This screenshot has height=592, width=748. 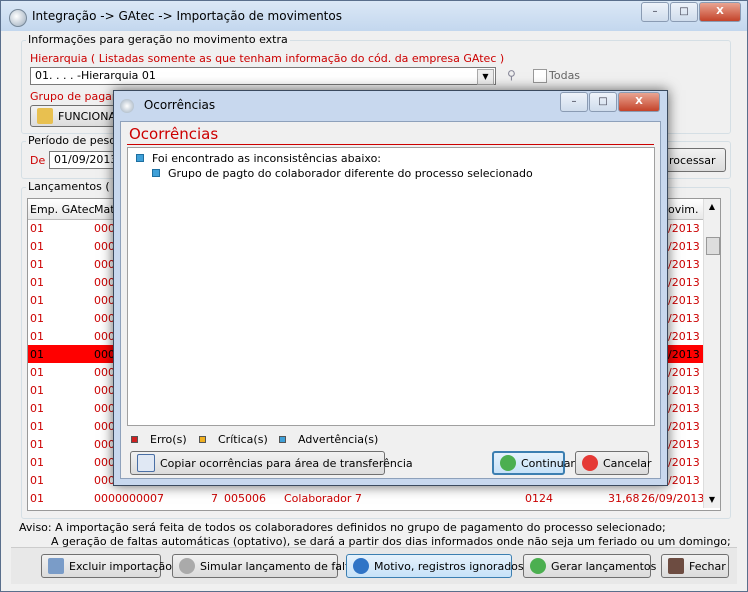 What do you see at coordinates (95, 75) in the screenshot?
I see `hierarchy-value: 01. . . . -Hierarquia 01` at bounding box center [95, 75].